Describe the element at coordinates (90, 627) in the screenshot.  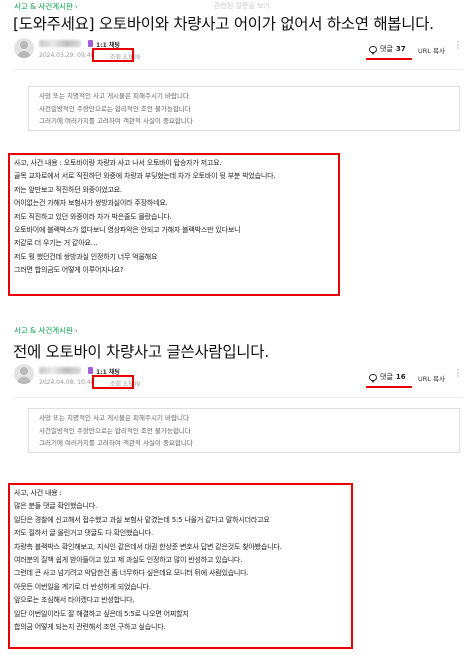
I see `content-line: 합의금 어떻게 되는지 관련해서 조언 구하고 싶습니다.` at that location.